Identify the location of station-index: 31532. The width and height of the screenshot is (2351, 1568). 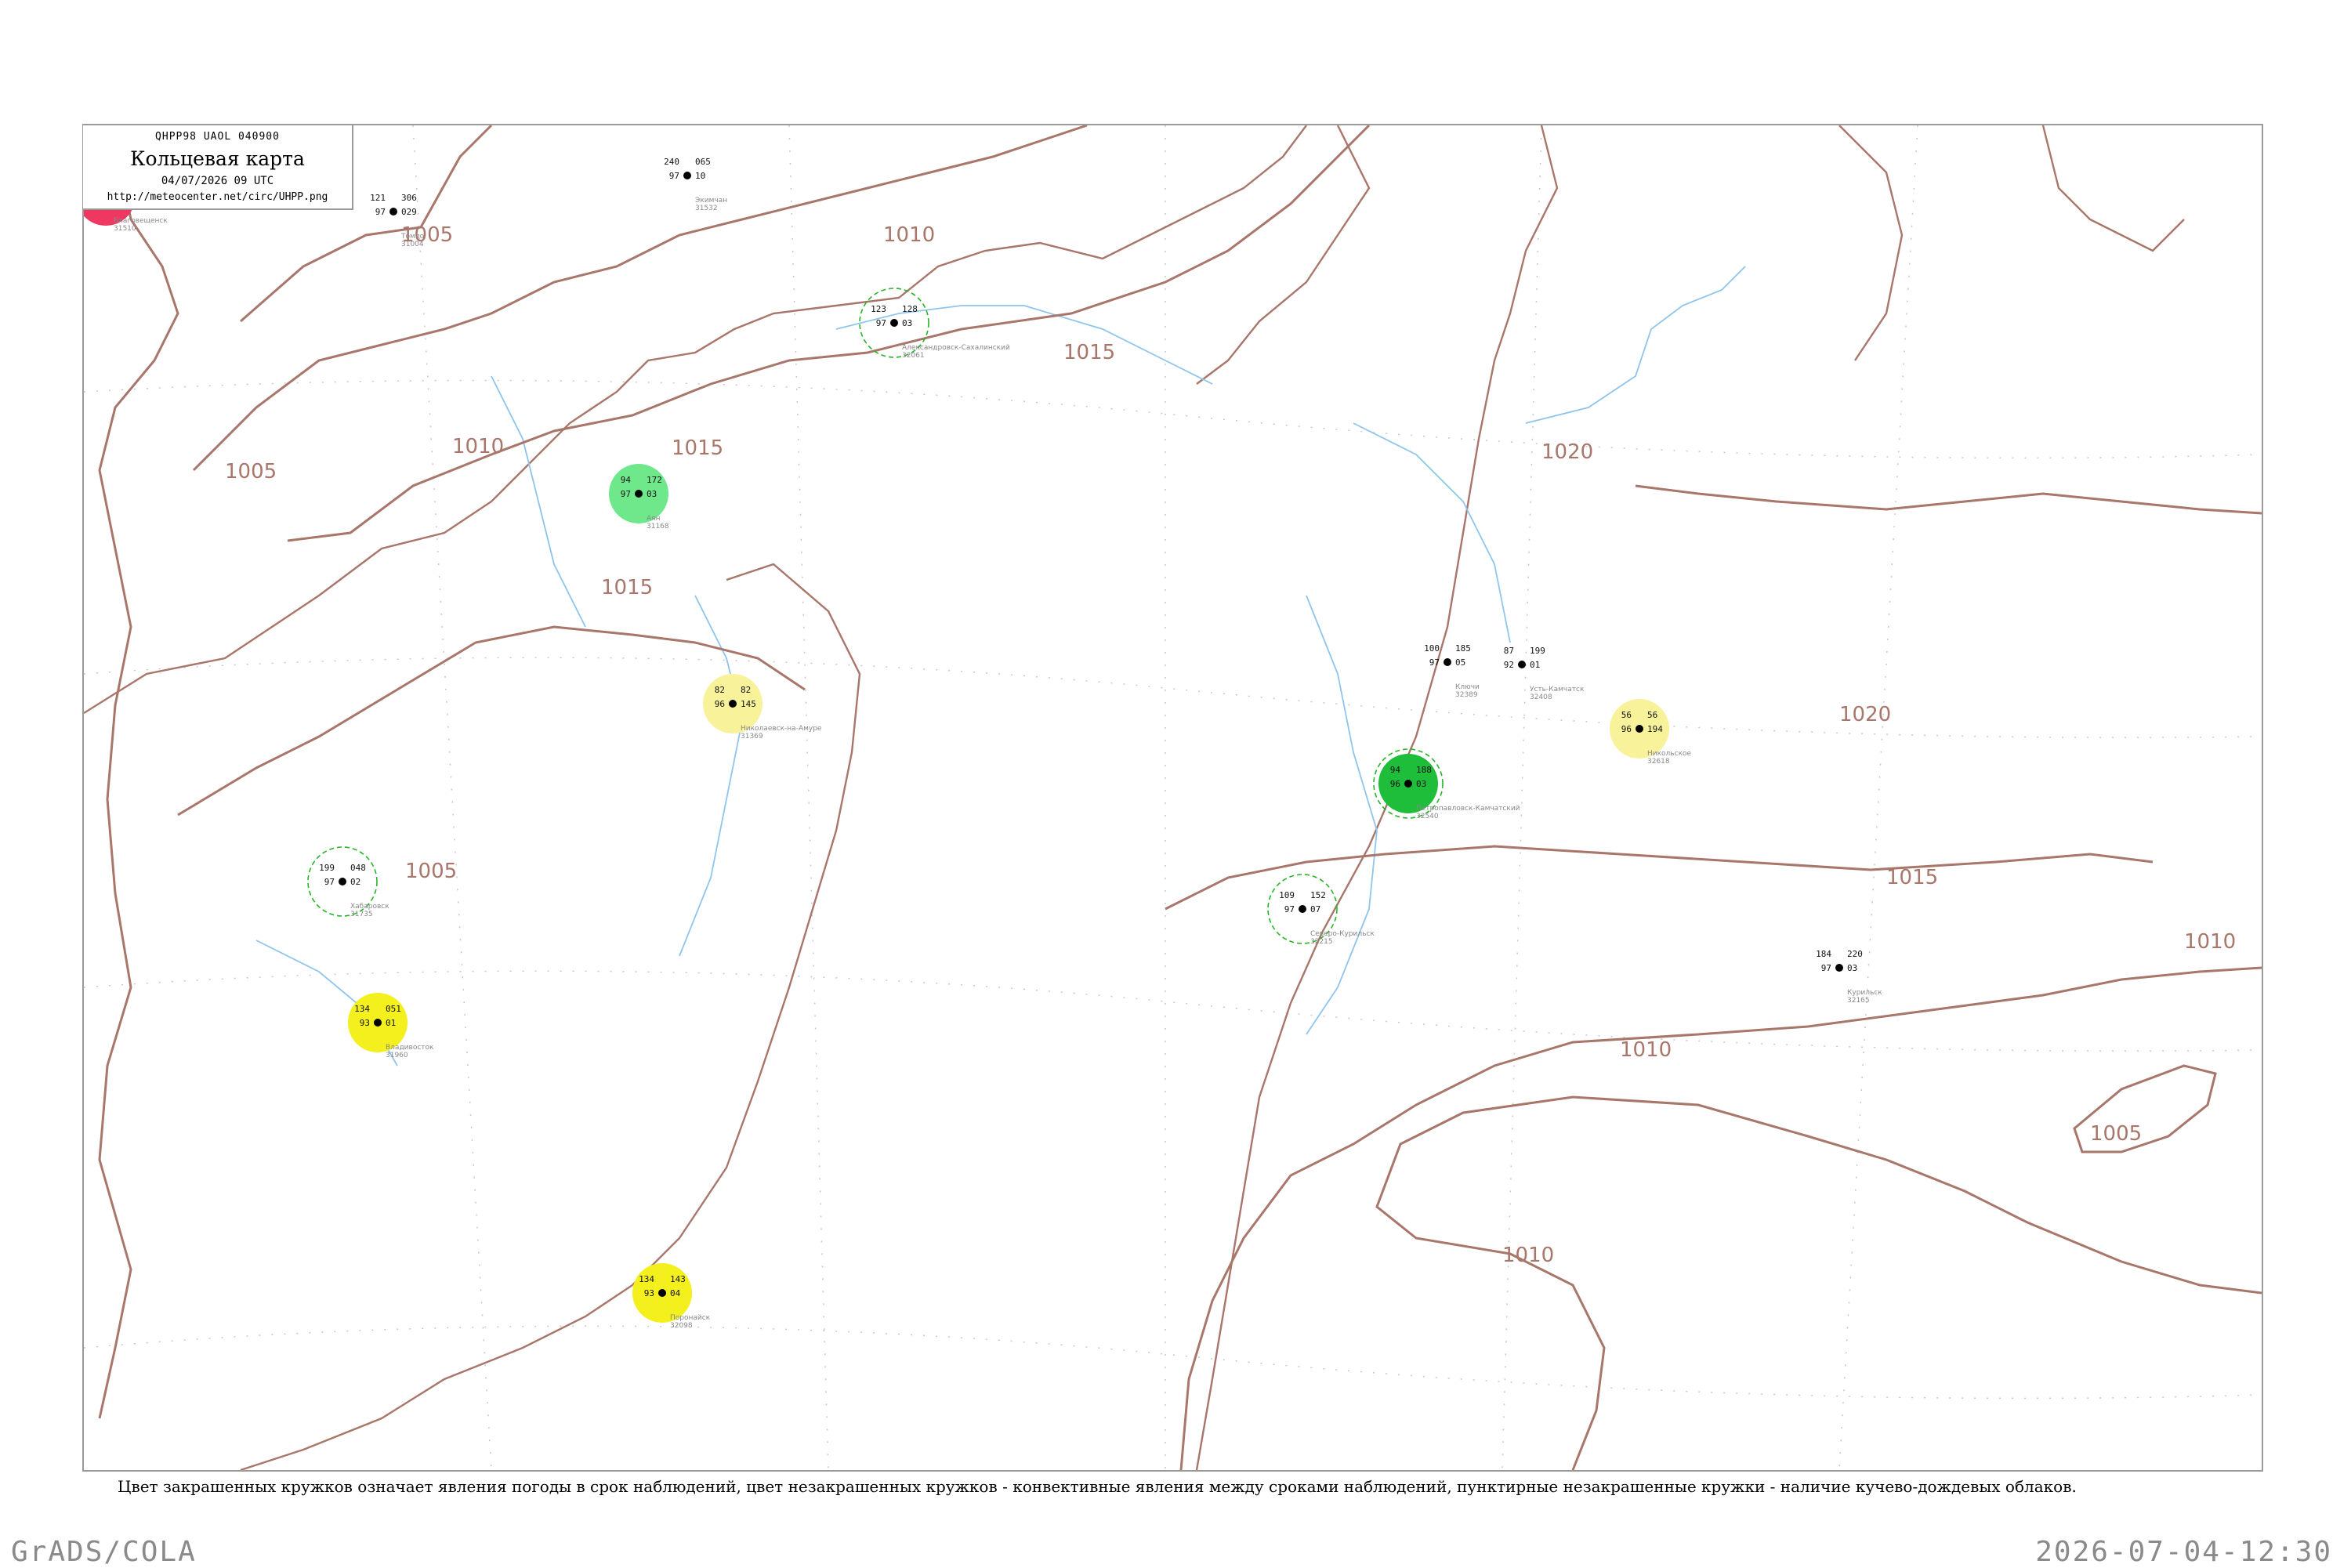
(706, 208).